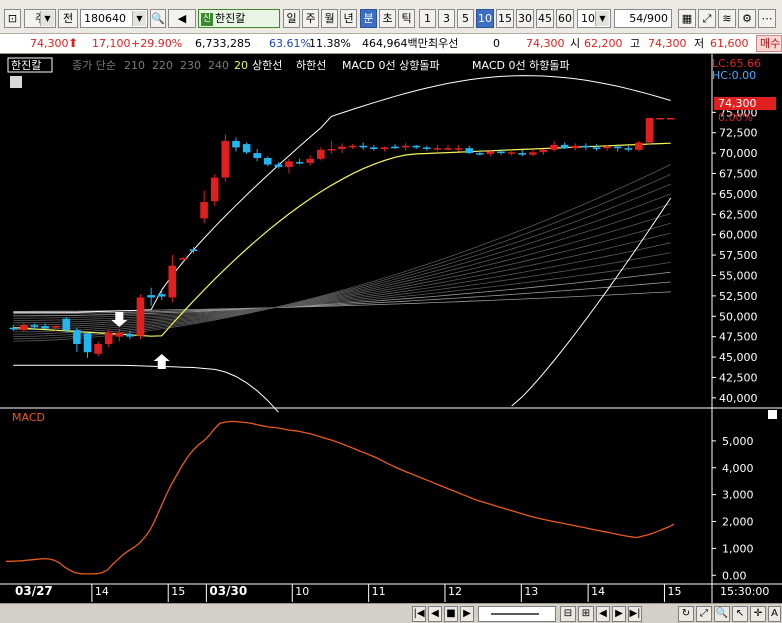 The width and height of the screenshot is (782, 623). I want to click on interval-15: 15, so click(505, 18).